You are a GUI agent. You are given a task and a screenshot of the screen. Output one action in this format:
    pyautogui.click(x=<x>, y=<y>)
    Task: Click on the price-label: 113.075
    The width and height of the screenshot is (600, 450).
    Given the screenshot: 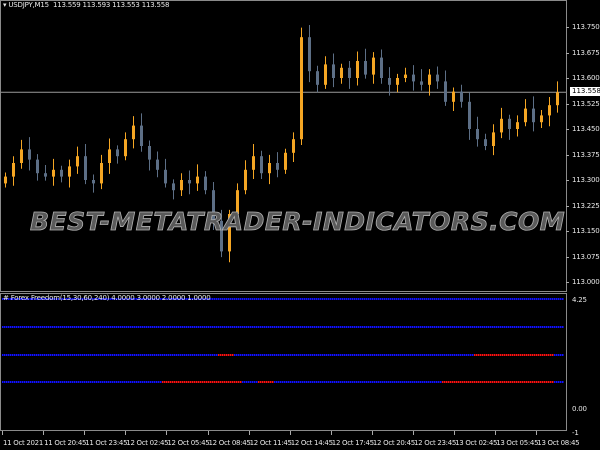 What is the action you would take?
    pyautogui.click(x=586, y=256)
    